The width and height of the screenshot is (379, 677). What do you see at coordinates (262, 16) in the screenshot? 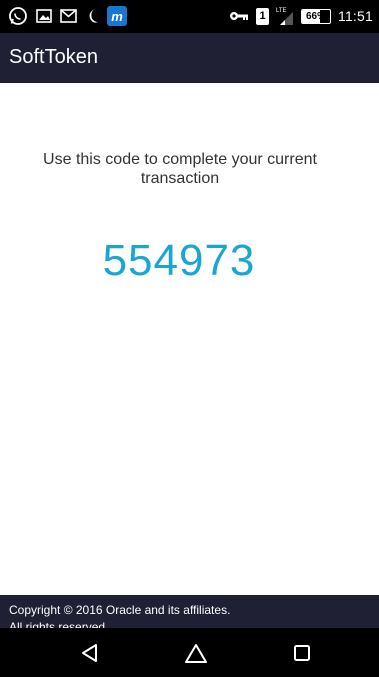
I see `sim-icon: 1` at bounding box center [262, 16].